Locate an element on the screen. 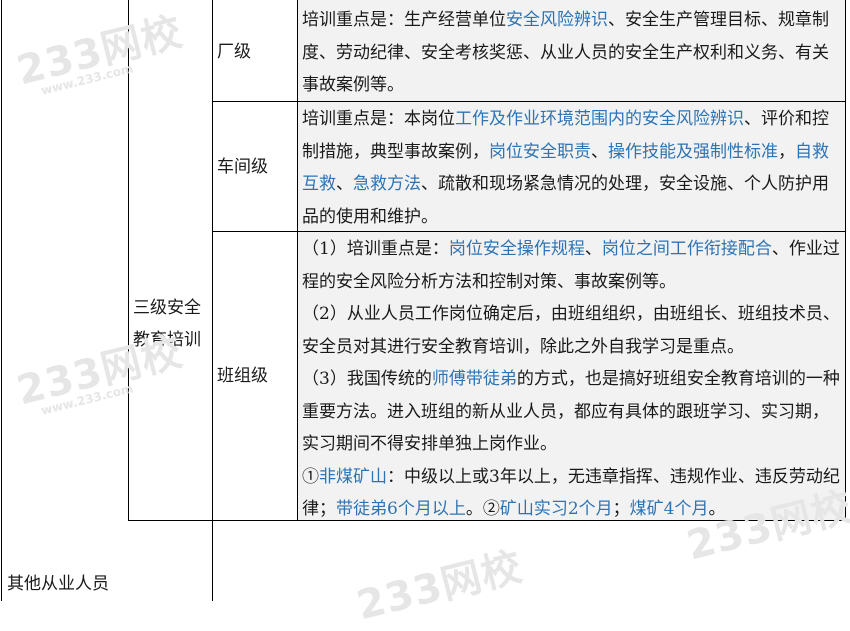 The height and width of the screenshot is (631, 850). highlight-text: 岗位安全操作规程 is located at coordinates (516, 249).